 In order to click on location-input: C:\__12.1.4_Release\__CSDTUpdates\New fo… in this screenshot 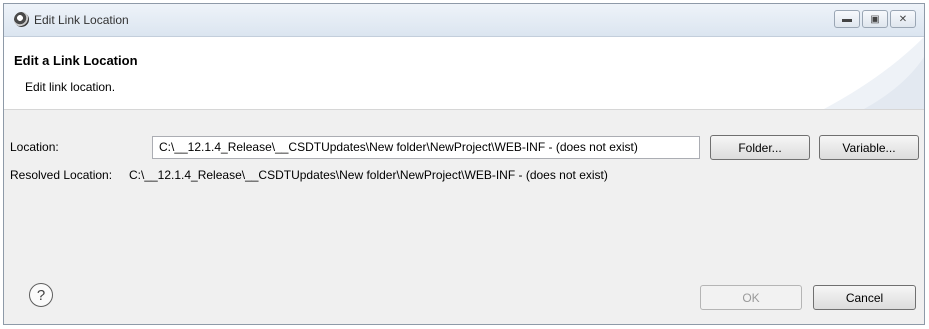, I will do `click(426, 147)`.